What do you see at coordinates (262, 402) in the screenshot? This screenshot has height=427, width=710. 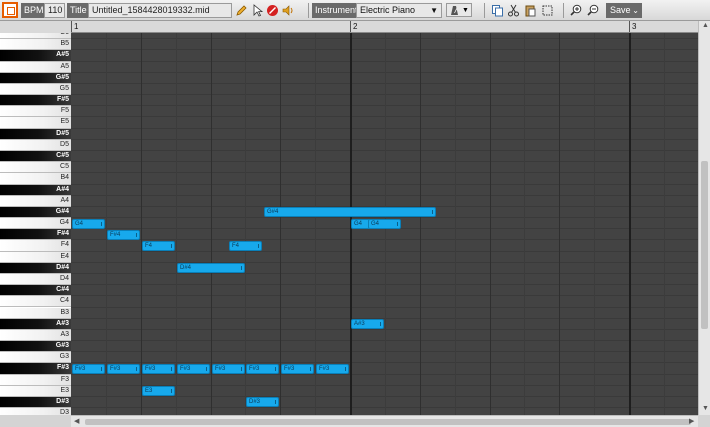 I see `midi-note: D#3` at bounding box center [262, 402].